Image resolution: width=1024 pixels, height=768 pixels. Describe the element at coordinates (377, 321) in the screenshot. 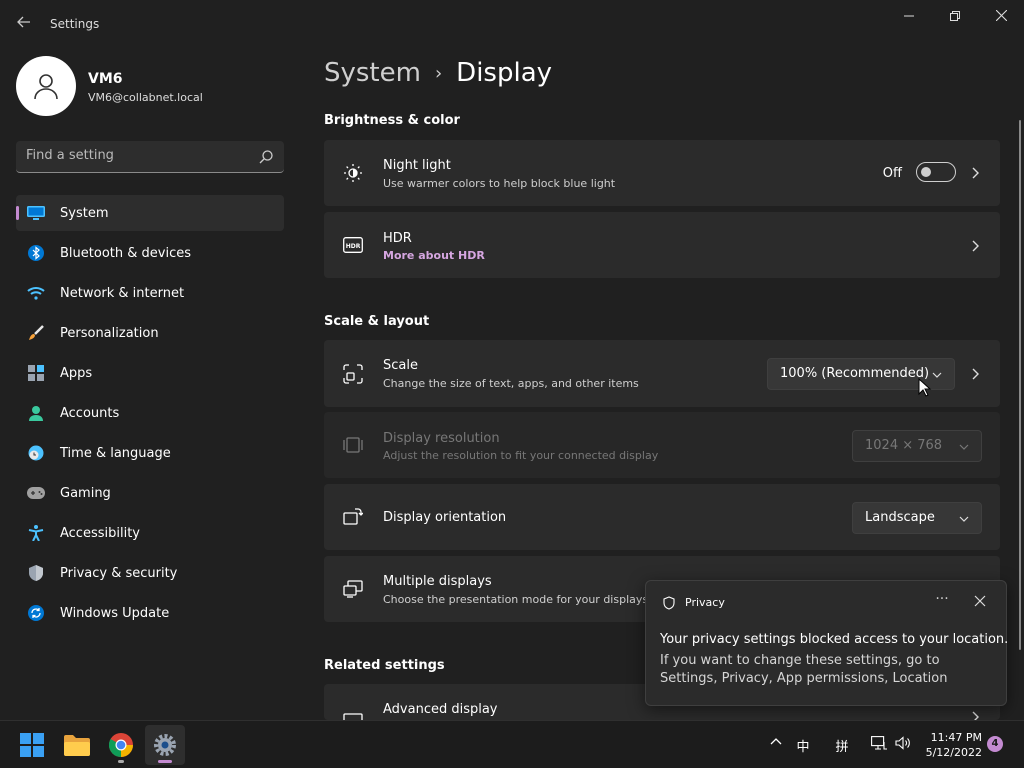

I see `section-title-scale: Scale & layout` at that location.